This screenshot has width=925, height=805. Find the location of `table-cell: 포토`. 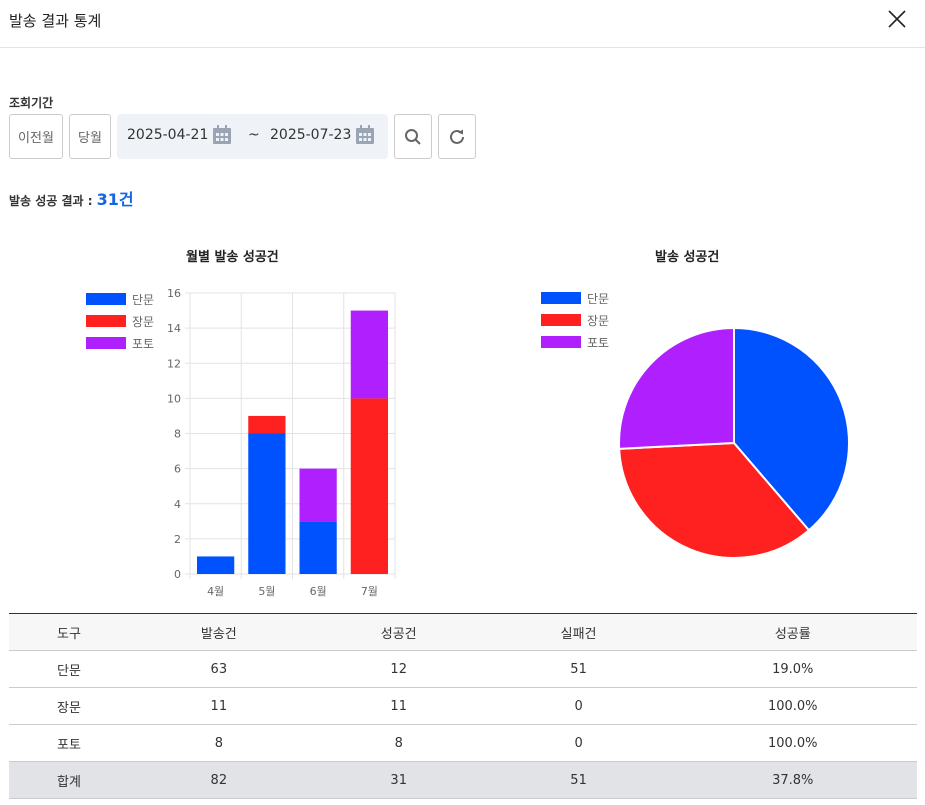

table-cell: 포토 is located at coordinates (69, 743).